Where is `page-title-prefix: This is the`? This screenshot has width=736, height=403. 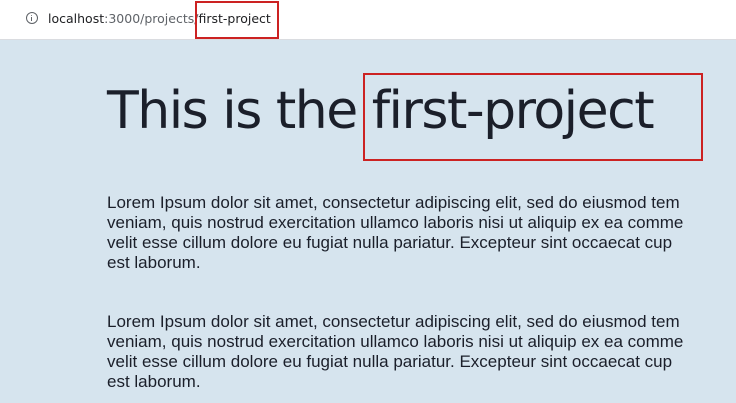 page-title-prefix: This is the is located at coordinates (239, 111).